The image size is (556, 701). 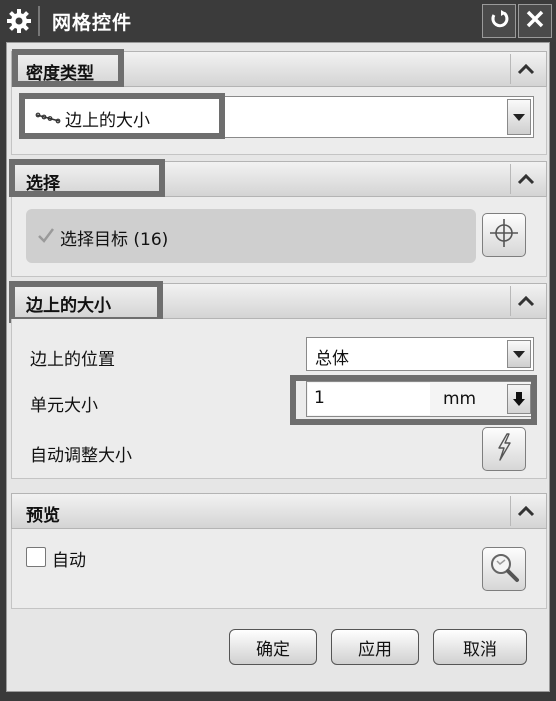 What do you see at coordinates (69, 561) in the screenshot?
I see `auto-label: 自动` at bounding box center [69, 561].